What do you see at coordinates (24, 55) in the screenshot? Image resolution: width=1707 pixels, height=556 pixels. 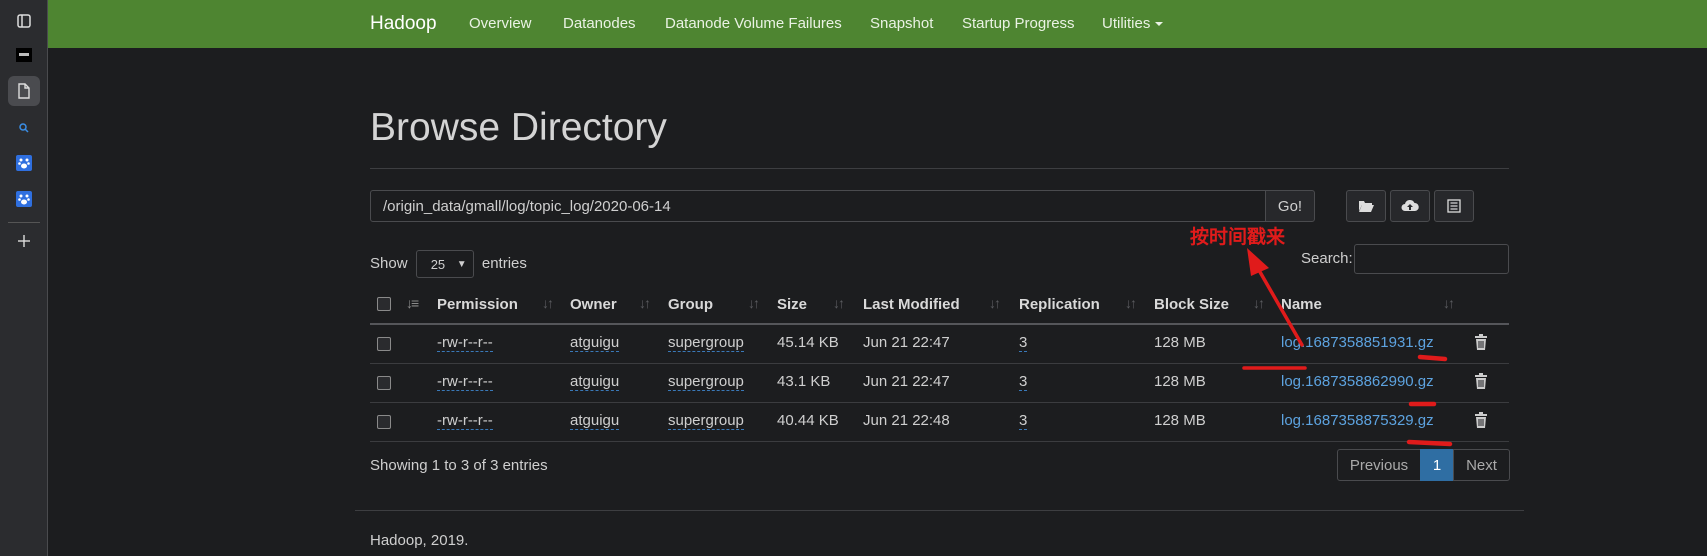 I see `app-thumbnail-icon` at bounding box center [24, 55].